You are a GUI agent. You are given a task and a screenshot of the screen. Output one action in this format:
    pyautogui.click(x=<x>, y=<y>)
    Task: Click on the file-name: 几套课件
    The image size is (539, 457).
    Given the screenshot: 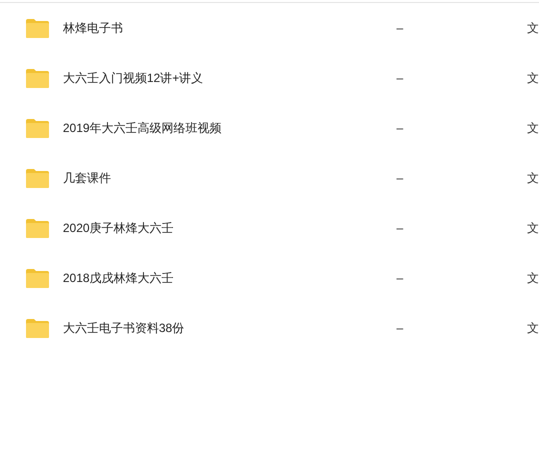 What is the action you would take?
    pyautogui.click(x=87, y=178)
    